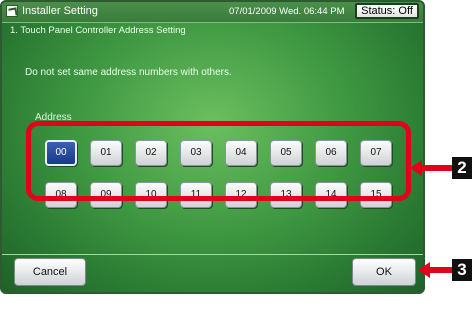 The image size is (475, 322). Describe the element at coordinates (384, 272) in the screenshot. I see `ok-button: OK` at that location.